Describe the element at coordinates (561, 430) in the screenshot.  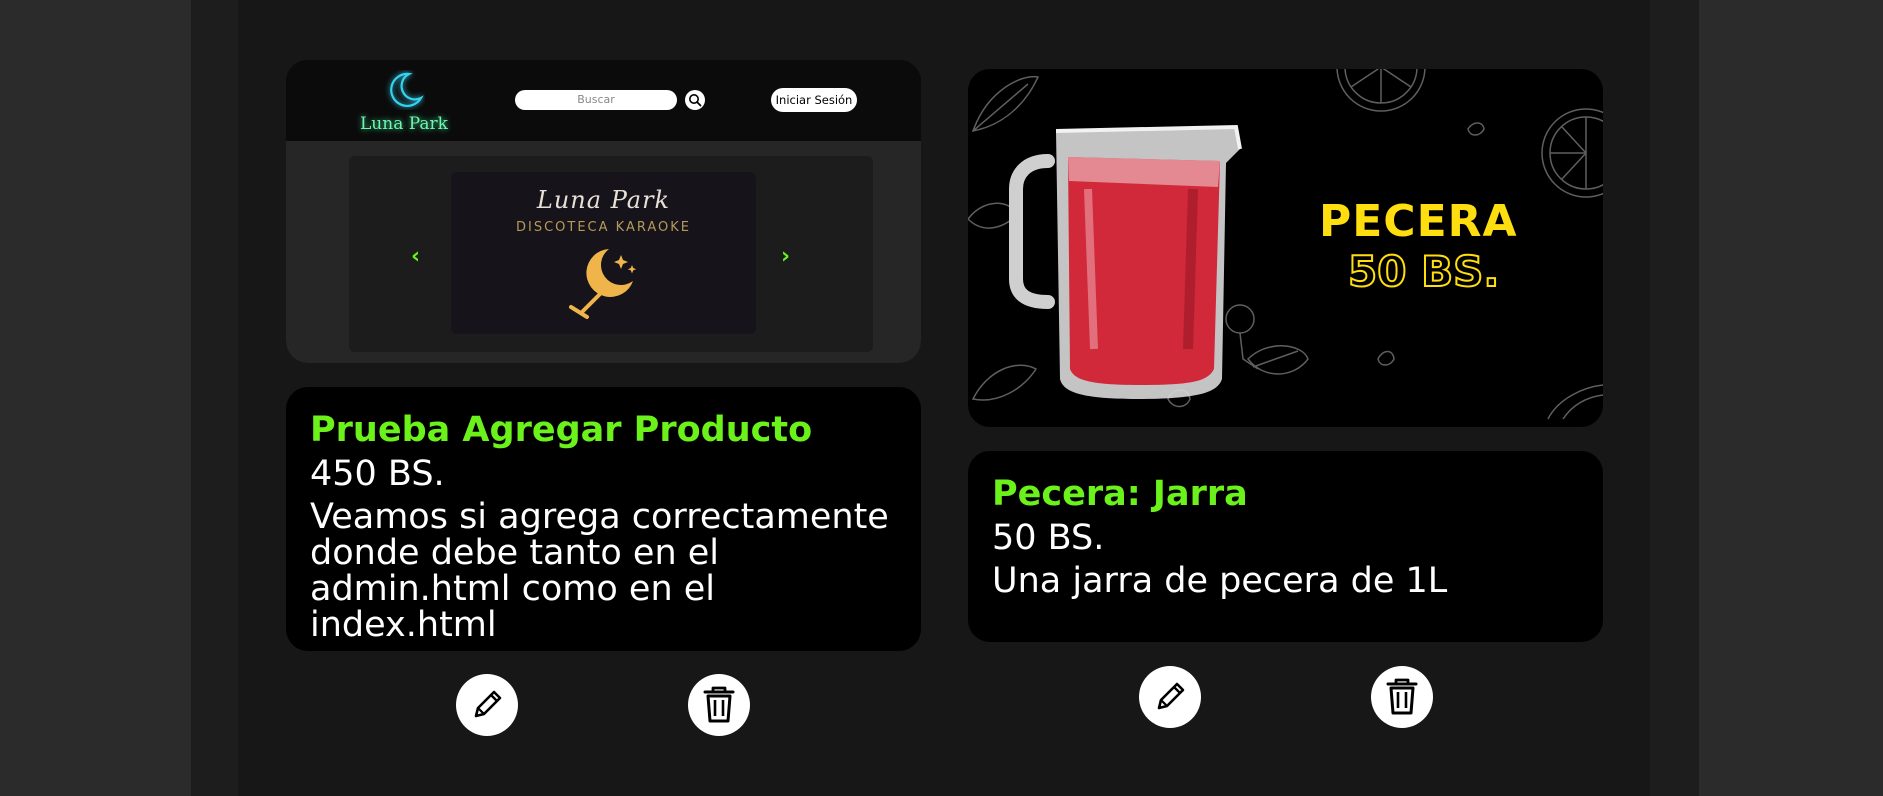
I see `product-title: Prueba Agregar Producto` at that location.